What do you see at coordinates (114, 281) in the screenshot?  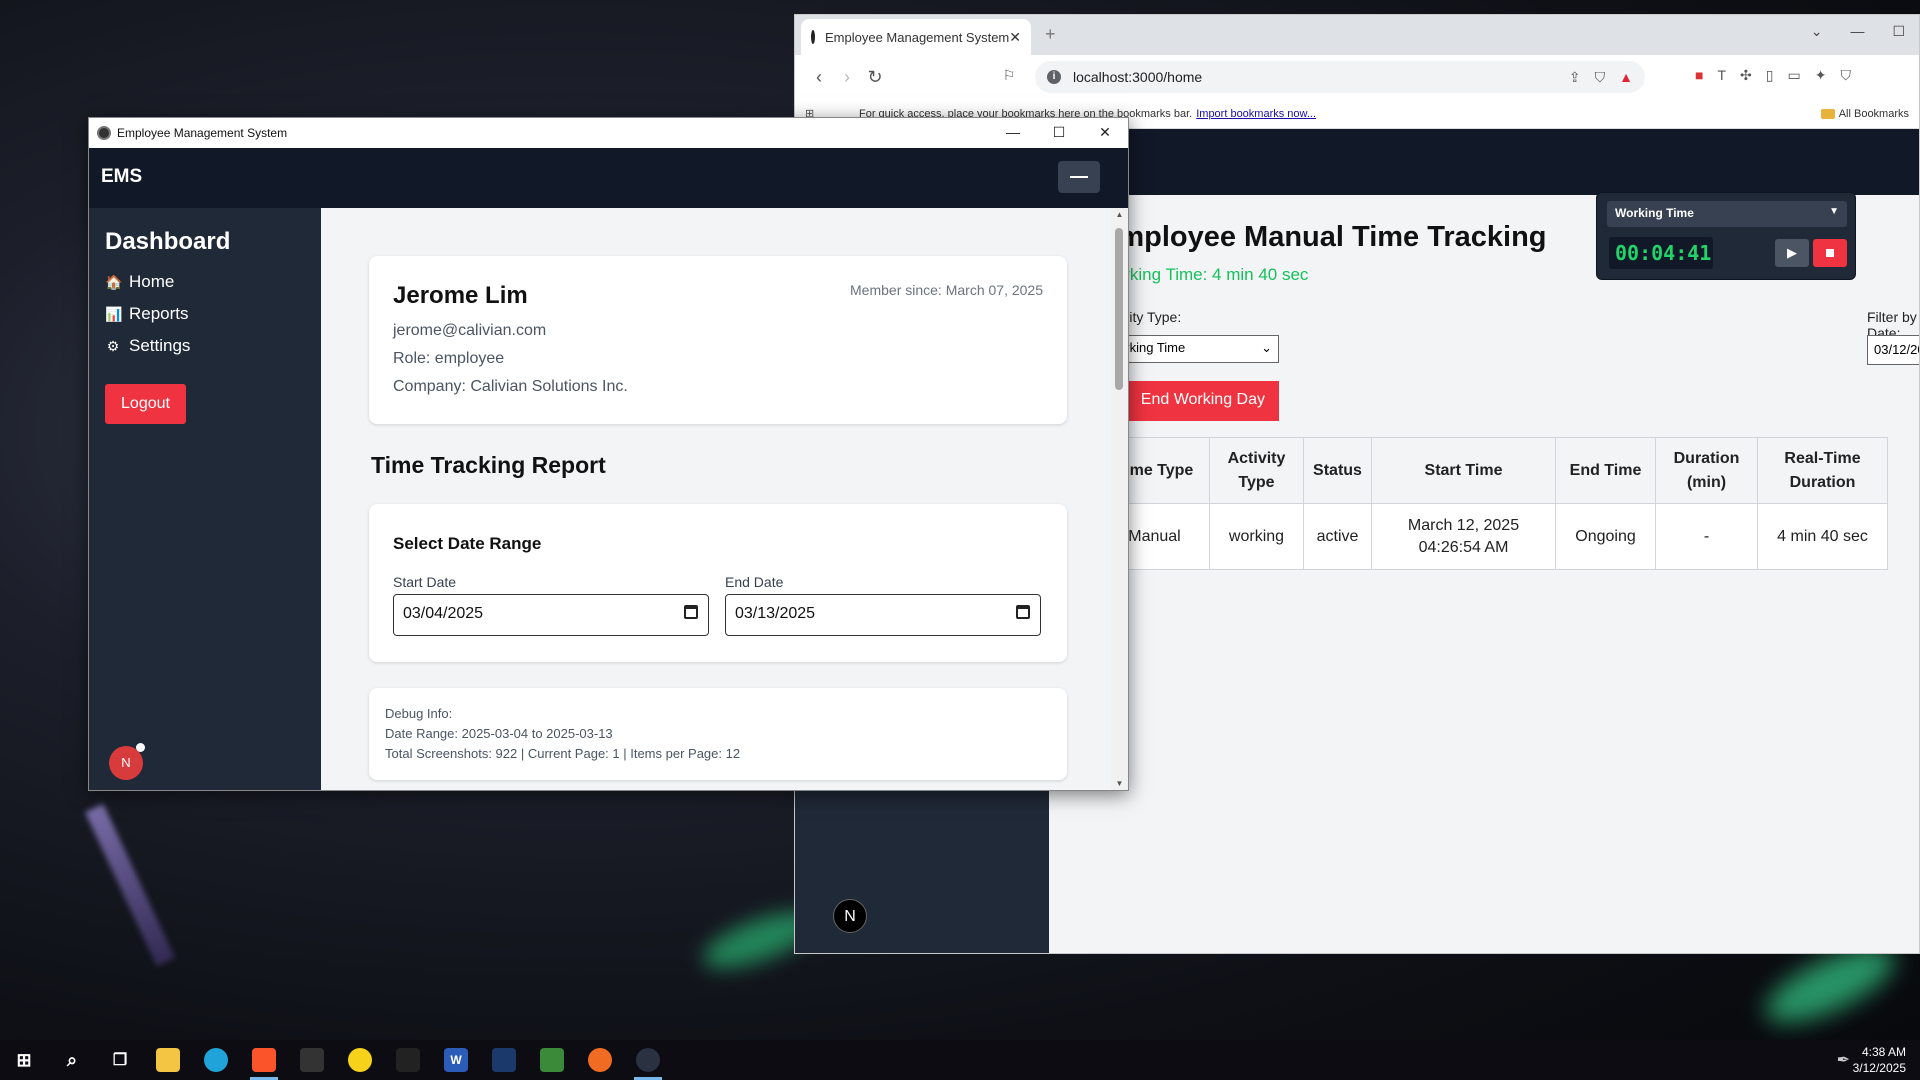 I see `home-icon: 🏠` at bounding box center [114, 281].